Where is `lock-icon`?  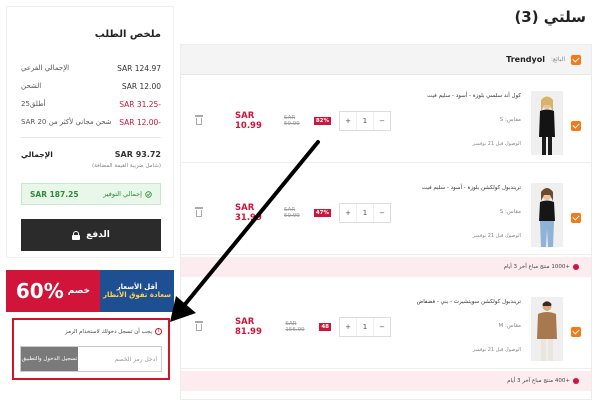
lock-icon is located at coordinates (76, 235).